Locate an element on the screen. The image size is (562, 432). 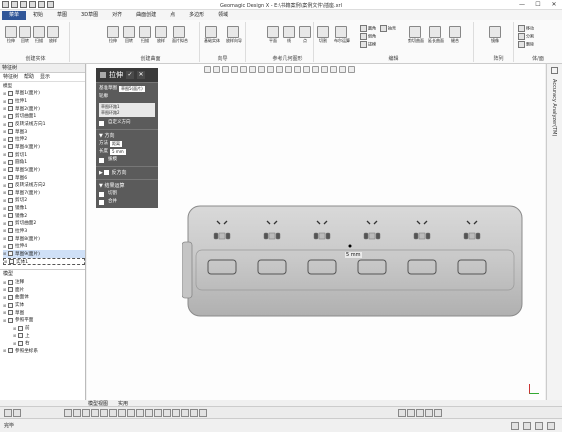
model-tree-item: ⊞ 曲面体 is located at coordinates (44, 298).